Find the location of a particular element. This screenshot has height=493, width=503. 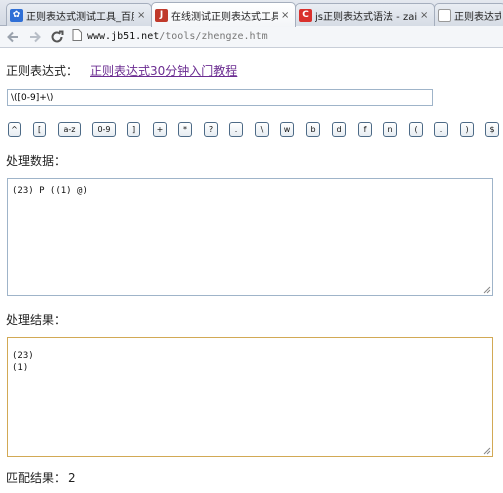

tab-title: js正则表达式语法 - zai is located at coordinates (366, 17).